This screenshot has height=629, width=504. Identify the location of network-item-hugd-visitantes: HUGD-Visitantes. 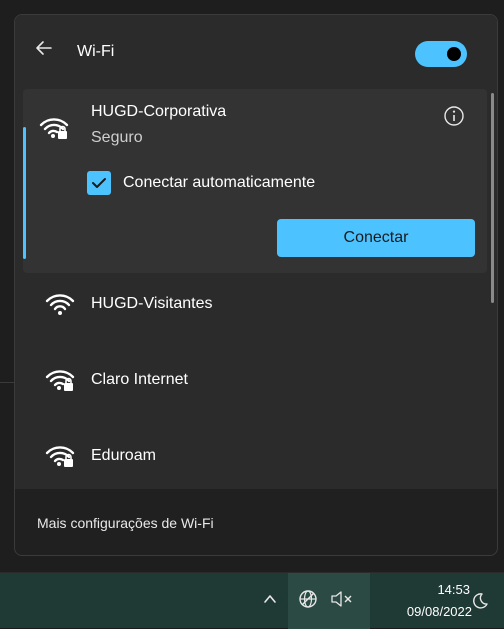
(253, 305).